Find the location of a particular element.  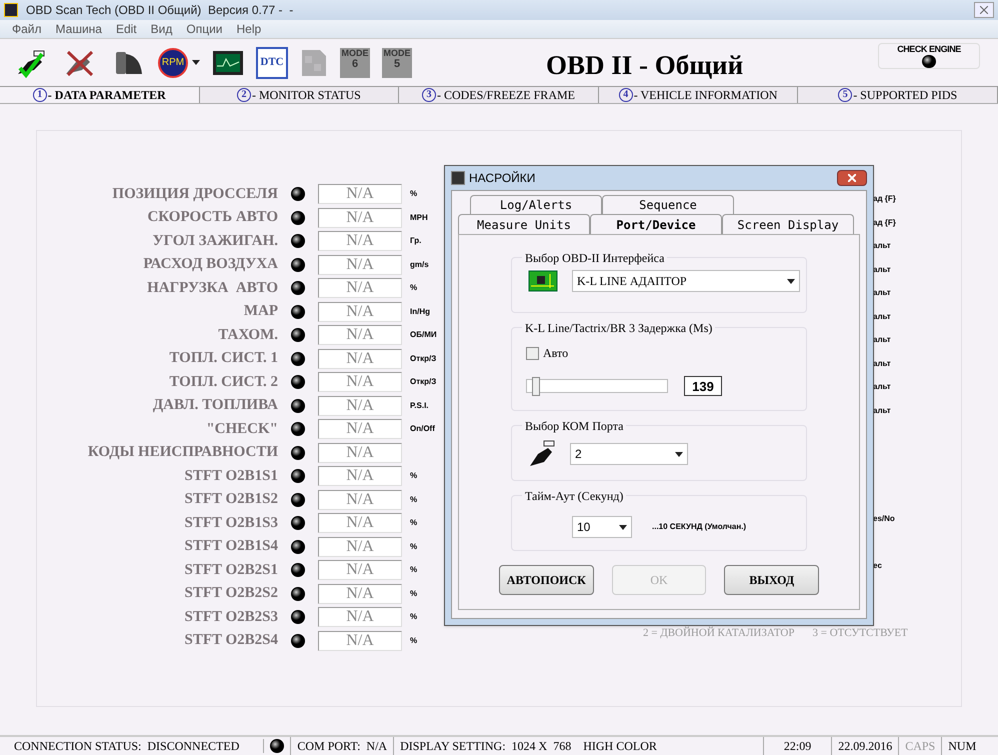

status-text: NUM is located at coordinates (961, 746).